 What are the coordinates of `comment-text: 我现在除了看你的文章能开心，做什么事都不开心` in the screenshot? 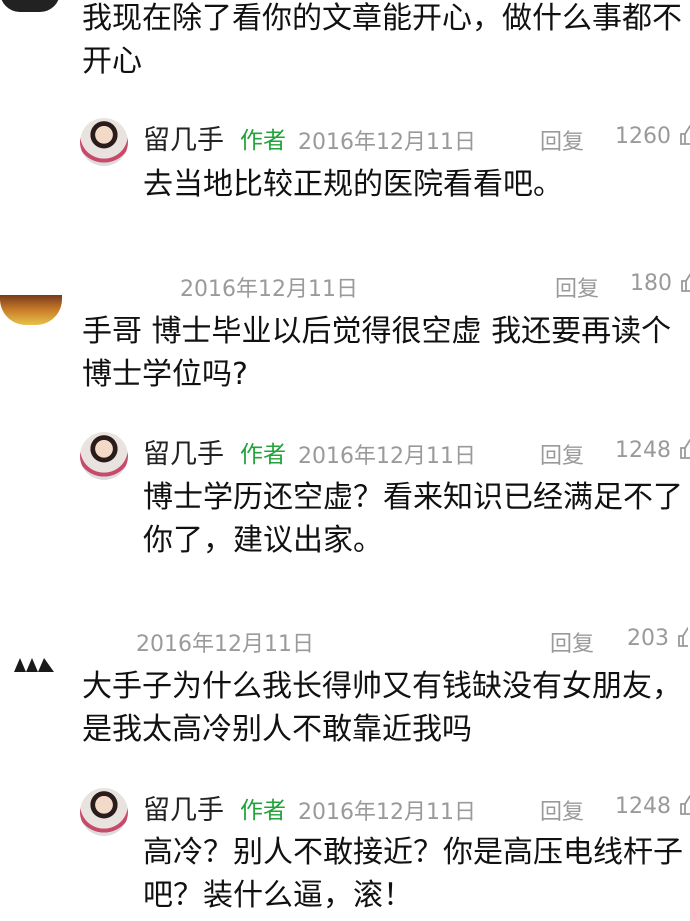 It's located at (382, 40).